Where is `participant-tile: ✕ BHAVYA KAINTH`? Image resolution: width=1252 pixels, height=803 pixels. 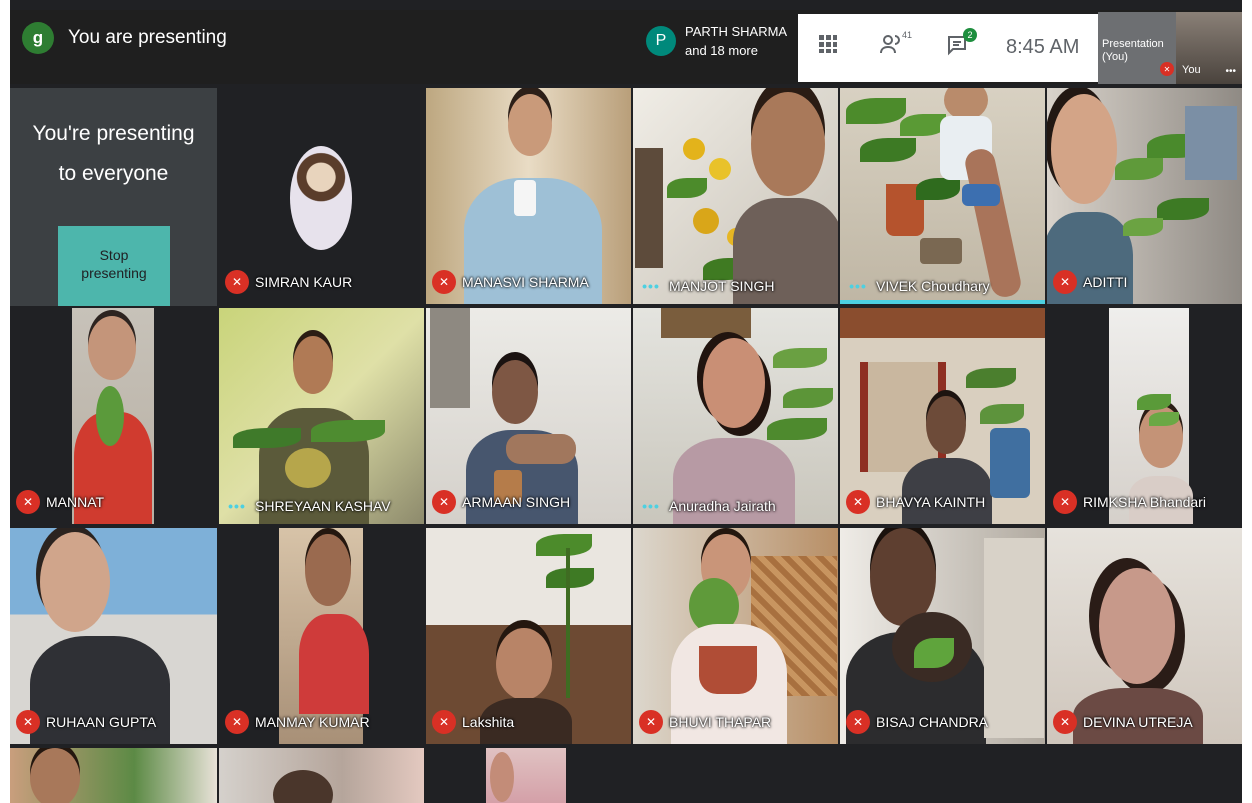
participant-tile: ✕ BHAVYA KAINTH is located at coordinates (942, 416).